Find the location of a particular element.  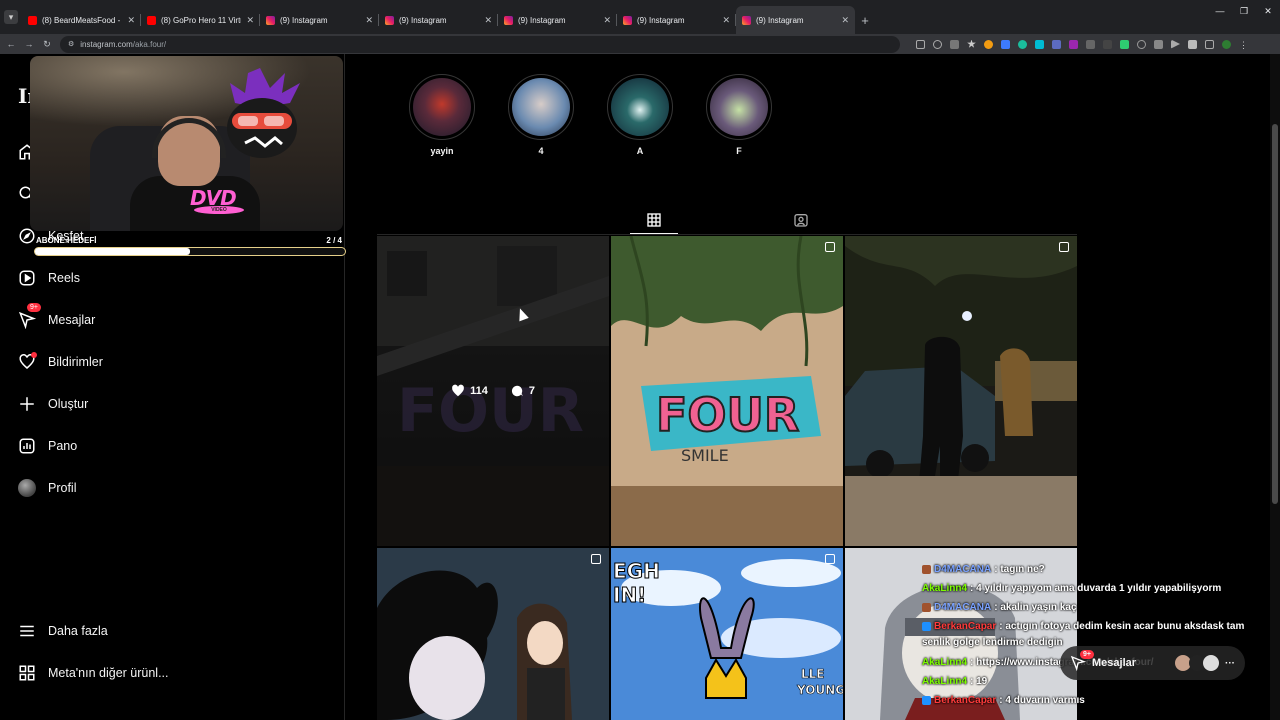

hide-icon is located at coordinates (954, 44).